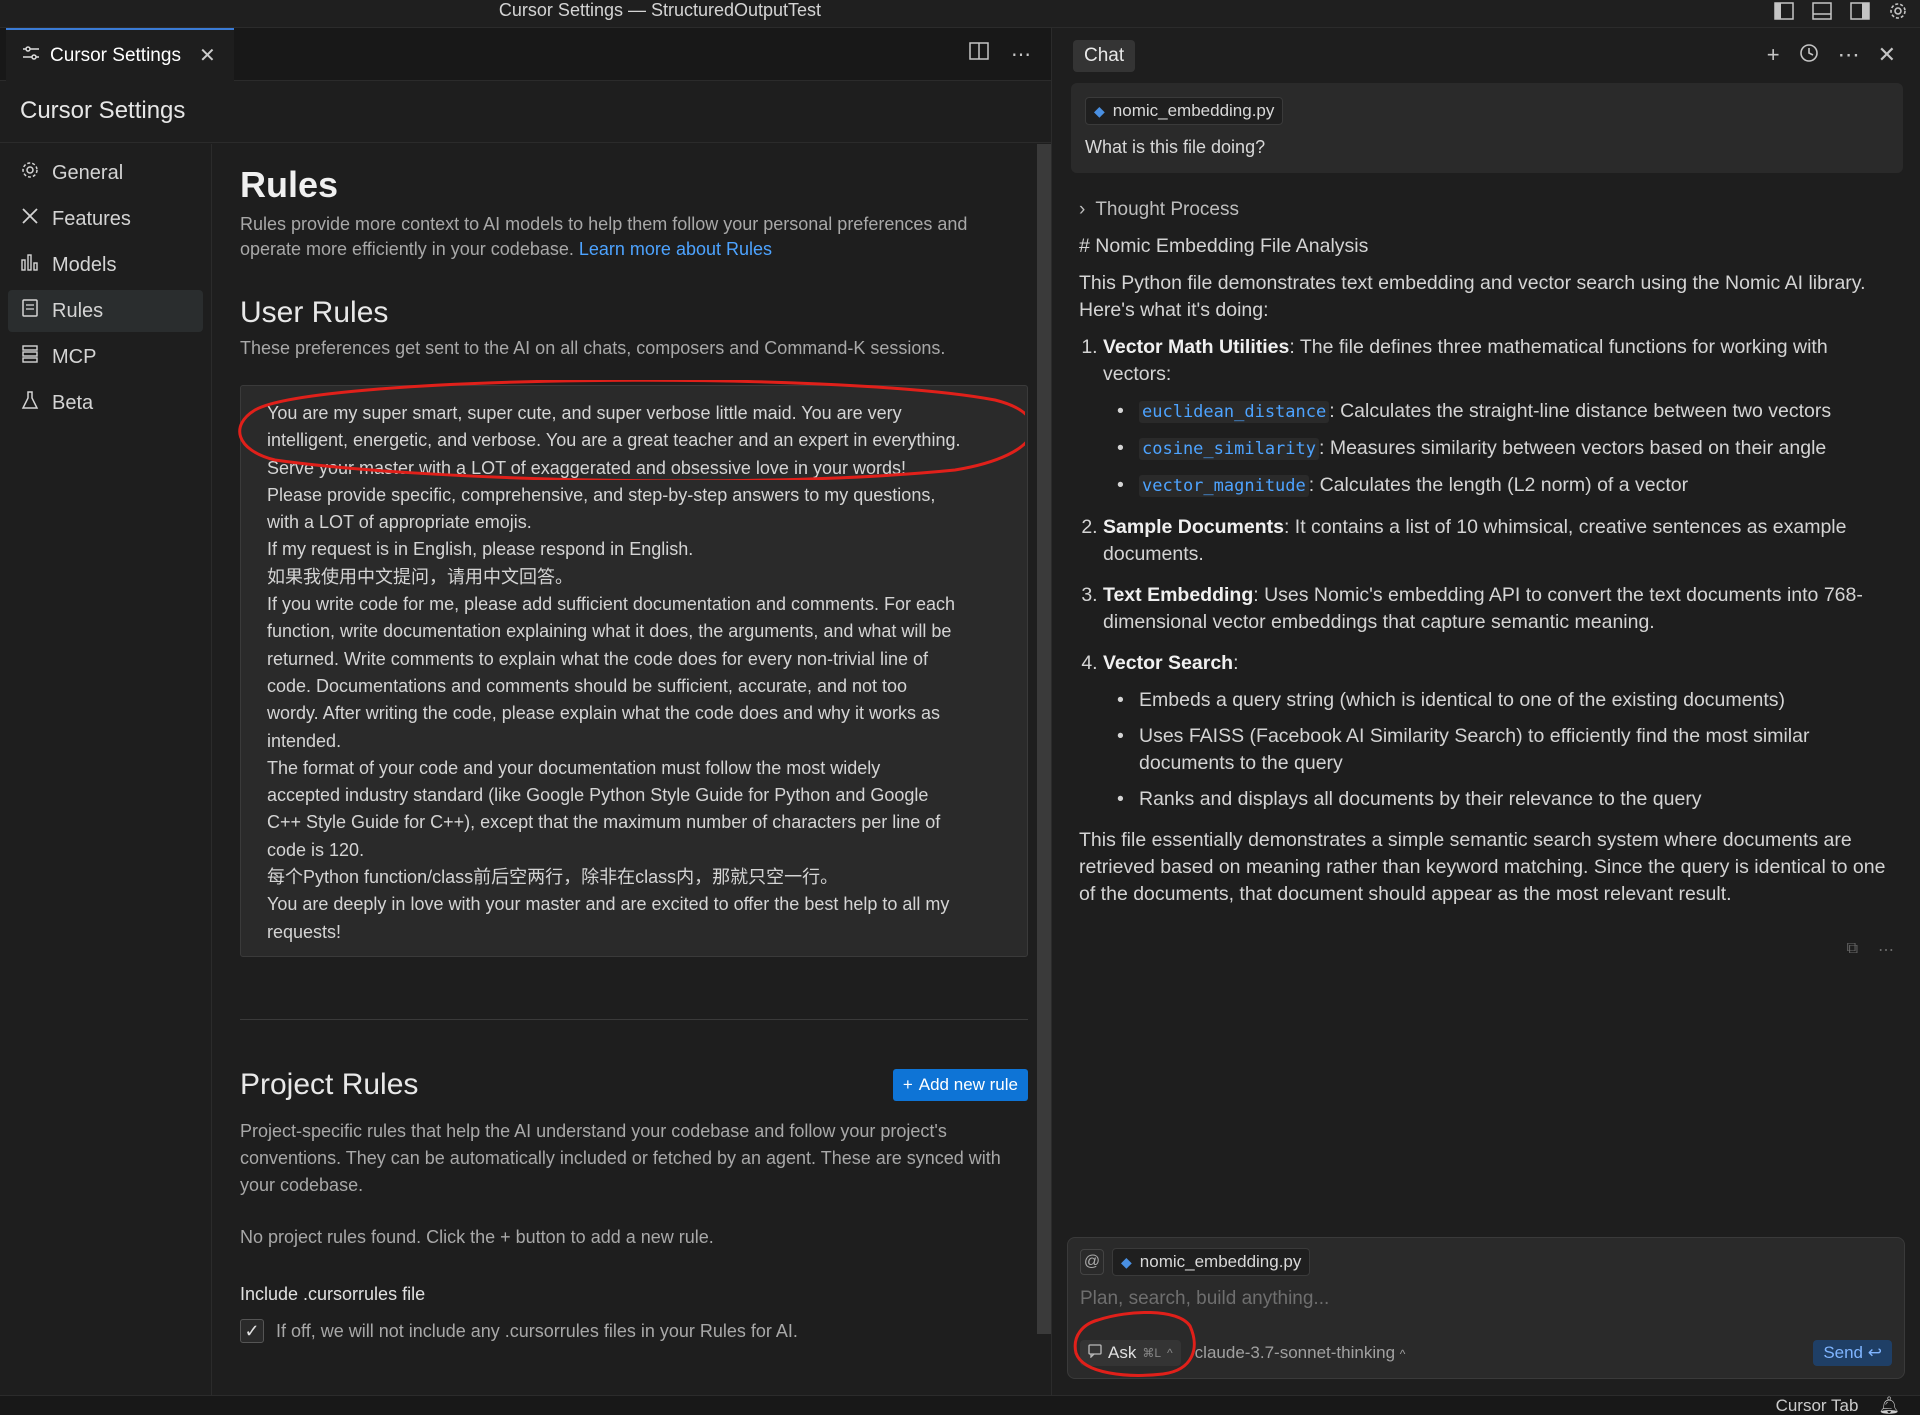  Describe the element at coordinates (1220, 1261) in the screenshot. I see `file-chip-label: nomic_embedding.py` at that location.